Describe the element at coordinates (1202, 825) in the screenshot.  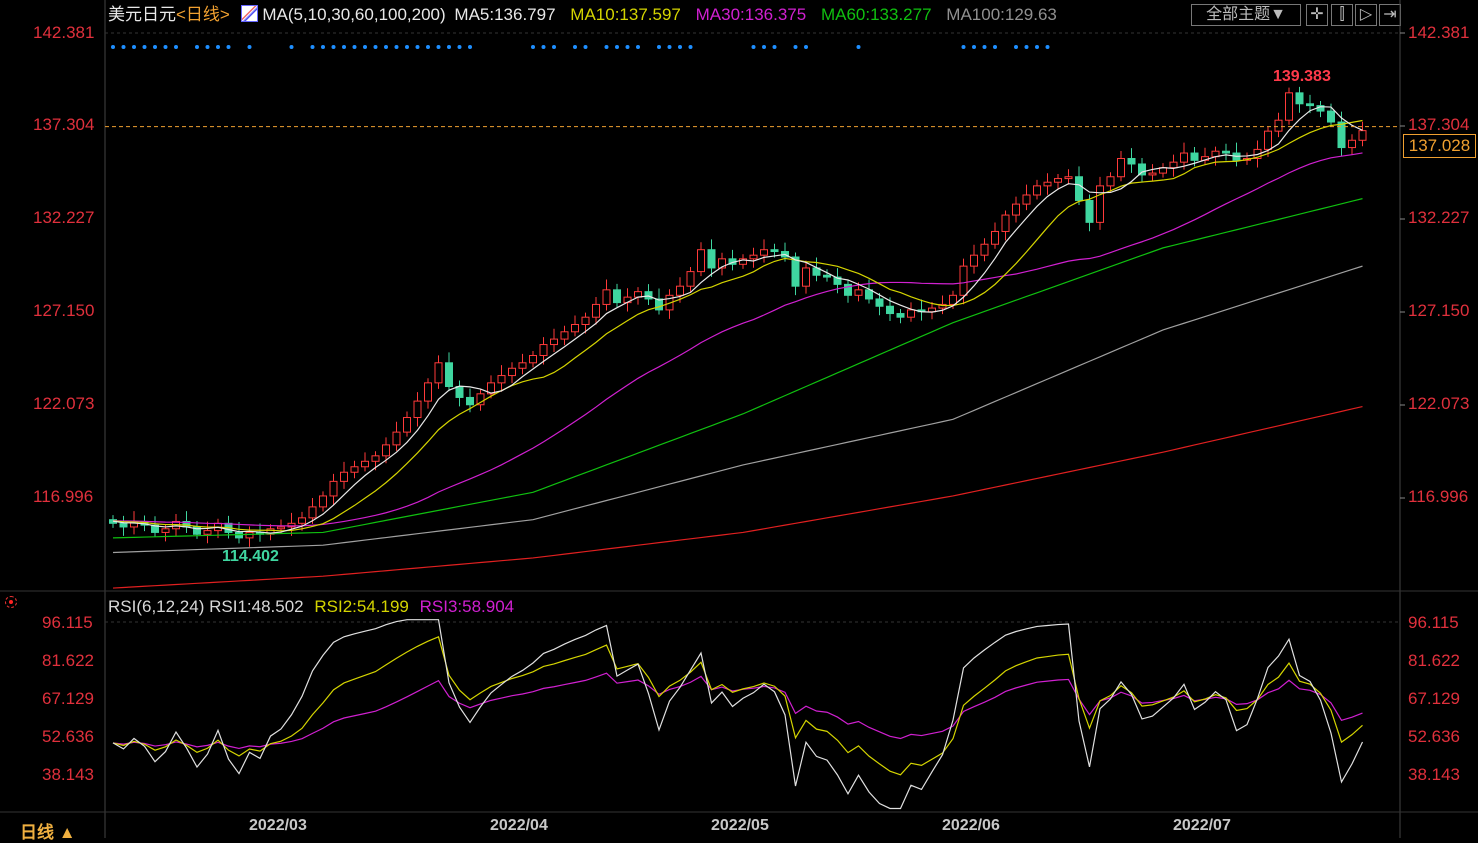
I see `date-tick: 2022/07` at that location.